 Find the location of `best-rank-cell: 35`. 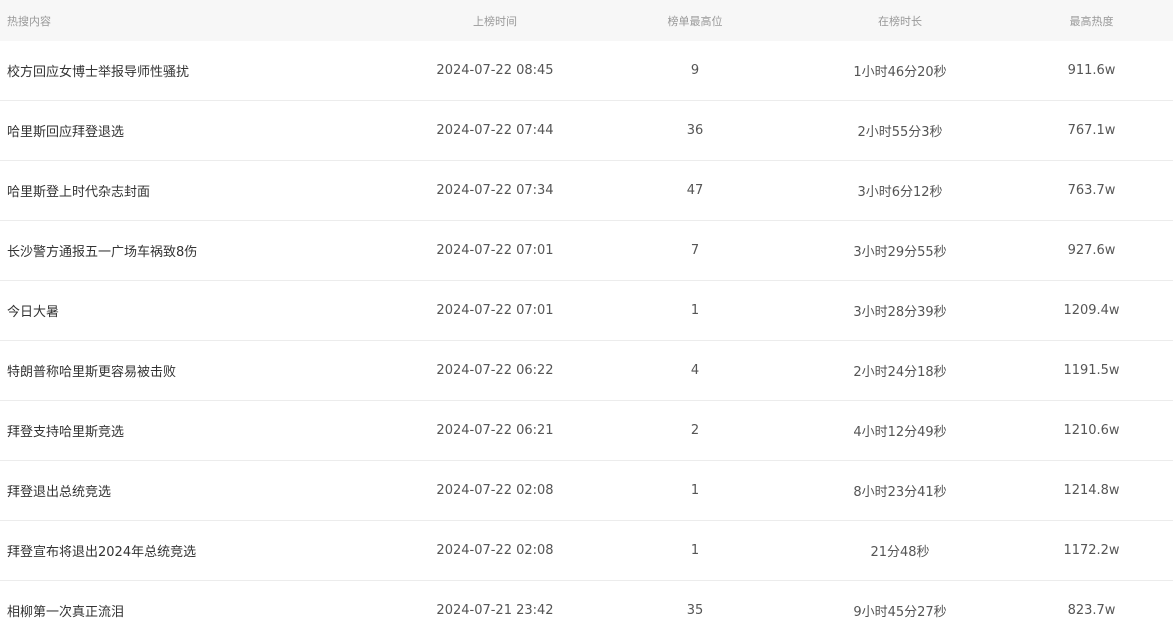

best-rank-cell: 35 is located at coordinates (695, 610).